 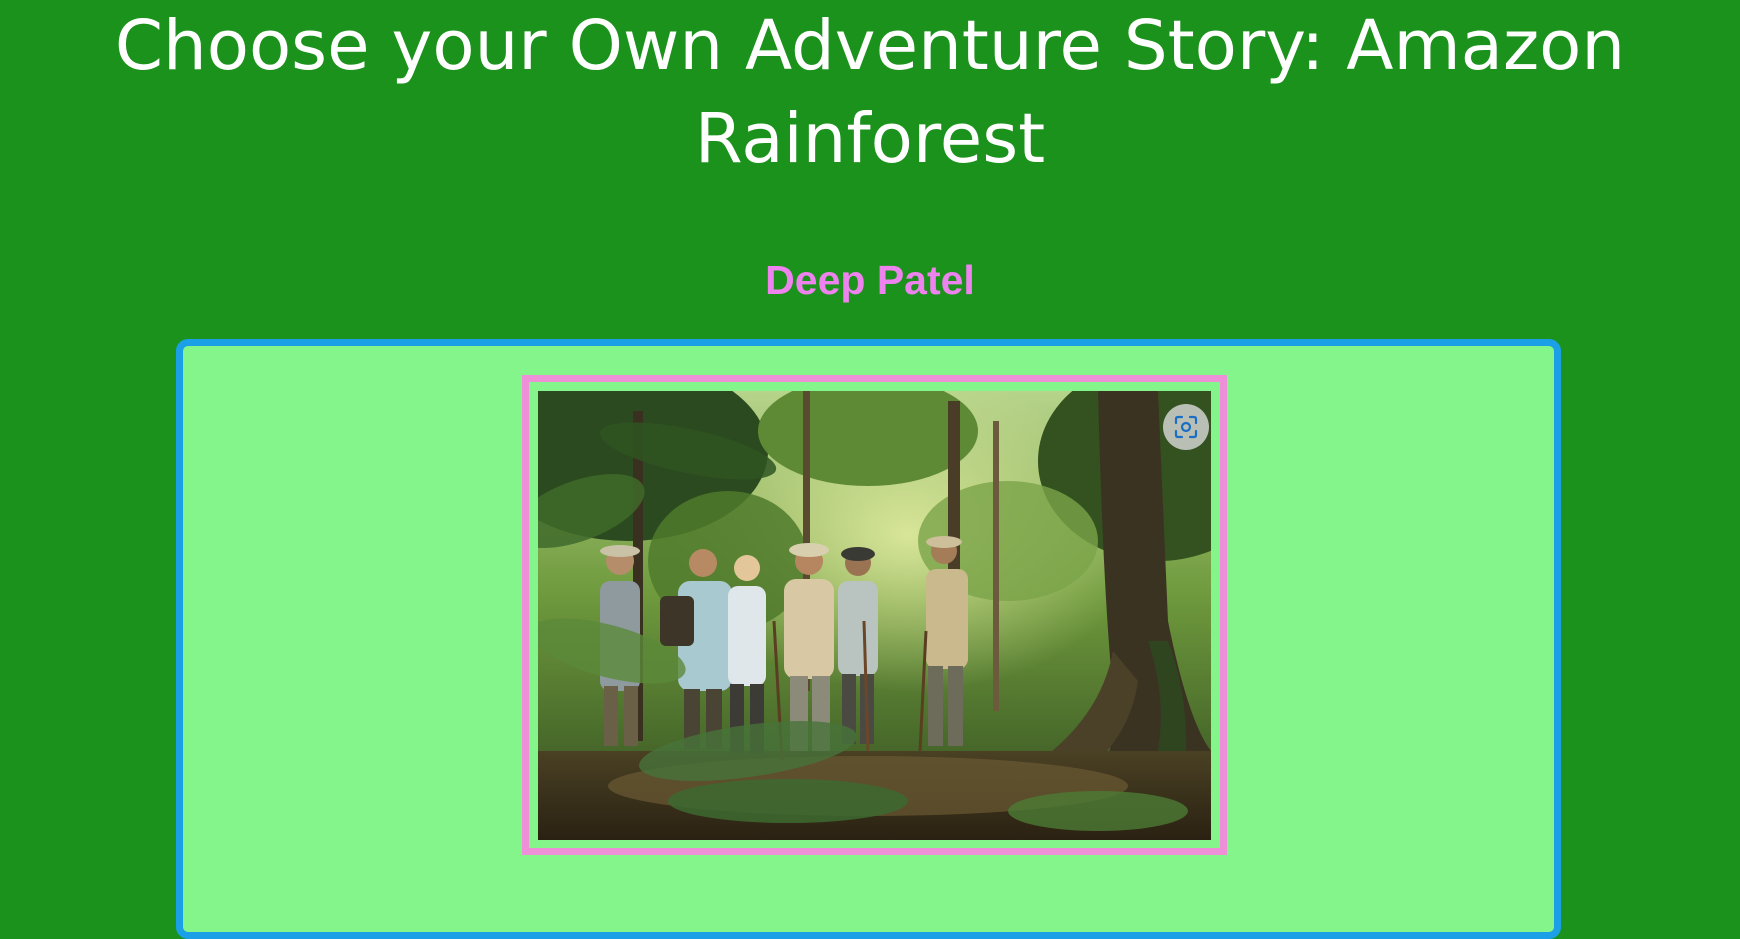 What do you see at coordinates (870, 46) in the screenshot?
I see `page-title-line-1: Choose your Own Adventure Story: Amazon` at bounding box center [870, 46].